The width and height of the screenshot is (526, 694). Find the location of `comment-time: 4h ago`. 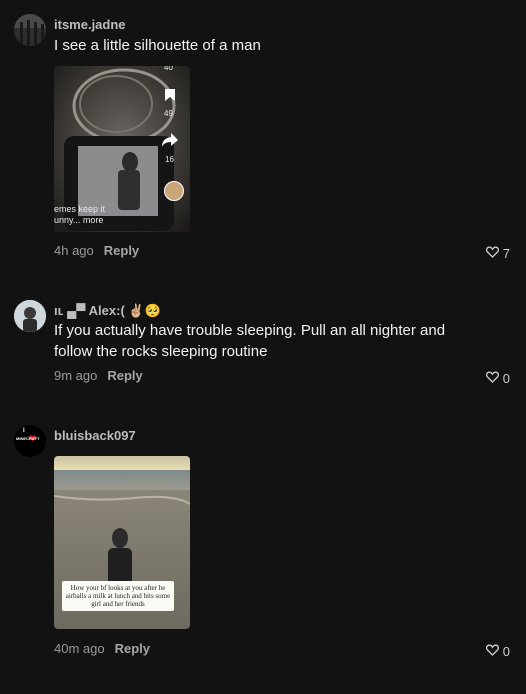

comment-time: 4h ago is located at coordinates (74, 250).